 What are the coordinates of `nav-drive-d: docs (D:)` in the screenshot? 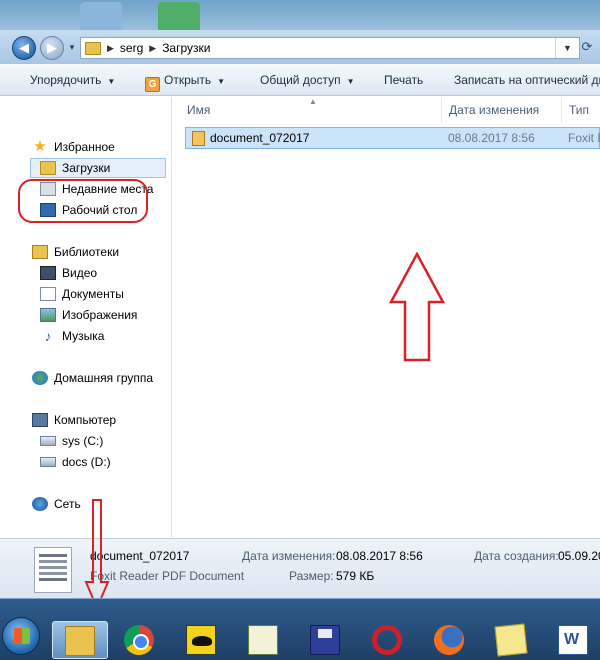 It's located at (75, 462).